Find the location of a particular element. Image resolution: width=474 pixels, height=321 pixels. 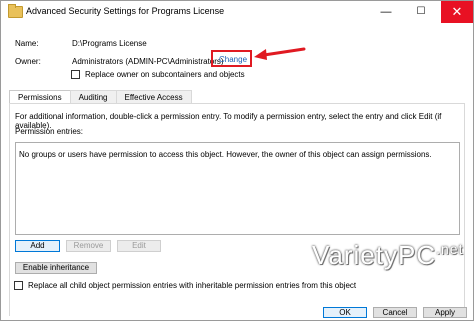

folder-icon is located at coordinates (15, 11).